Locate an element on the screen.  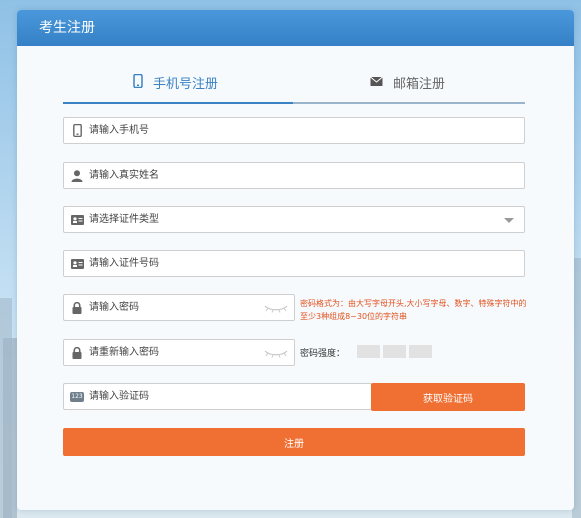
tab-phone-register: 手机号注册 is located at coordinates (176, 87).